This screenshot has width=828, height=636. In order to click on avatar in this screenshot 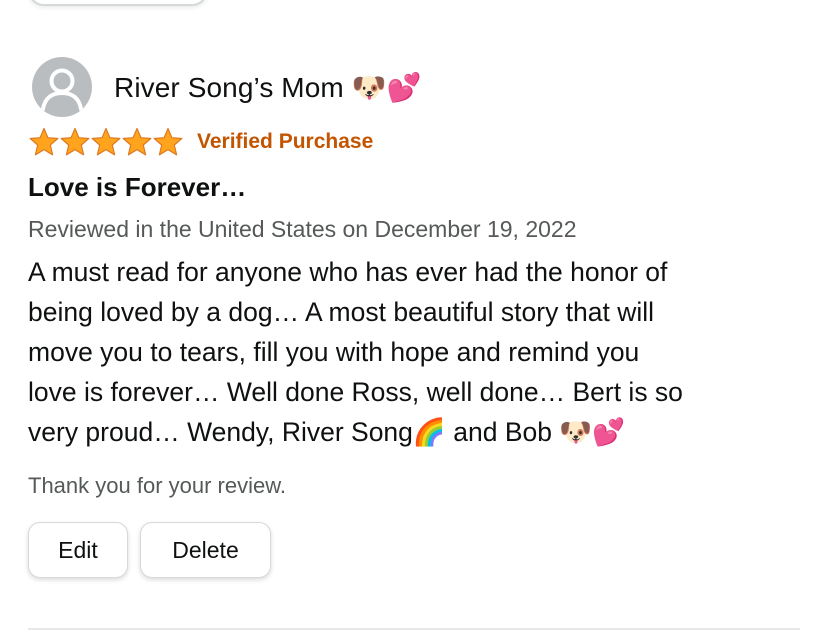, I will do `click(62, 87)`.